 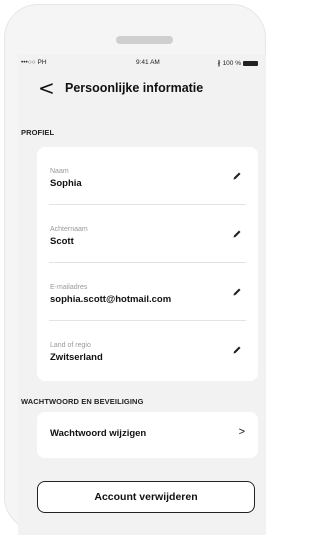 What do you see at coordinates (148, 62) in the screenshot?
I see `clock: 9:41 AM` at bounding box center [148, 62].